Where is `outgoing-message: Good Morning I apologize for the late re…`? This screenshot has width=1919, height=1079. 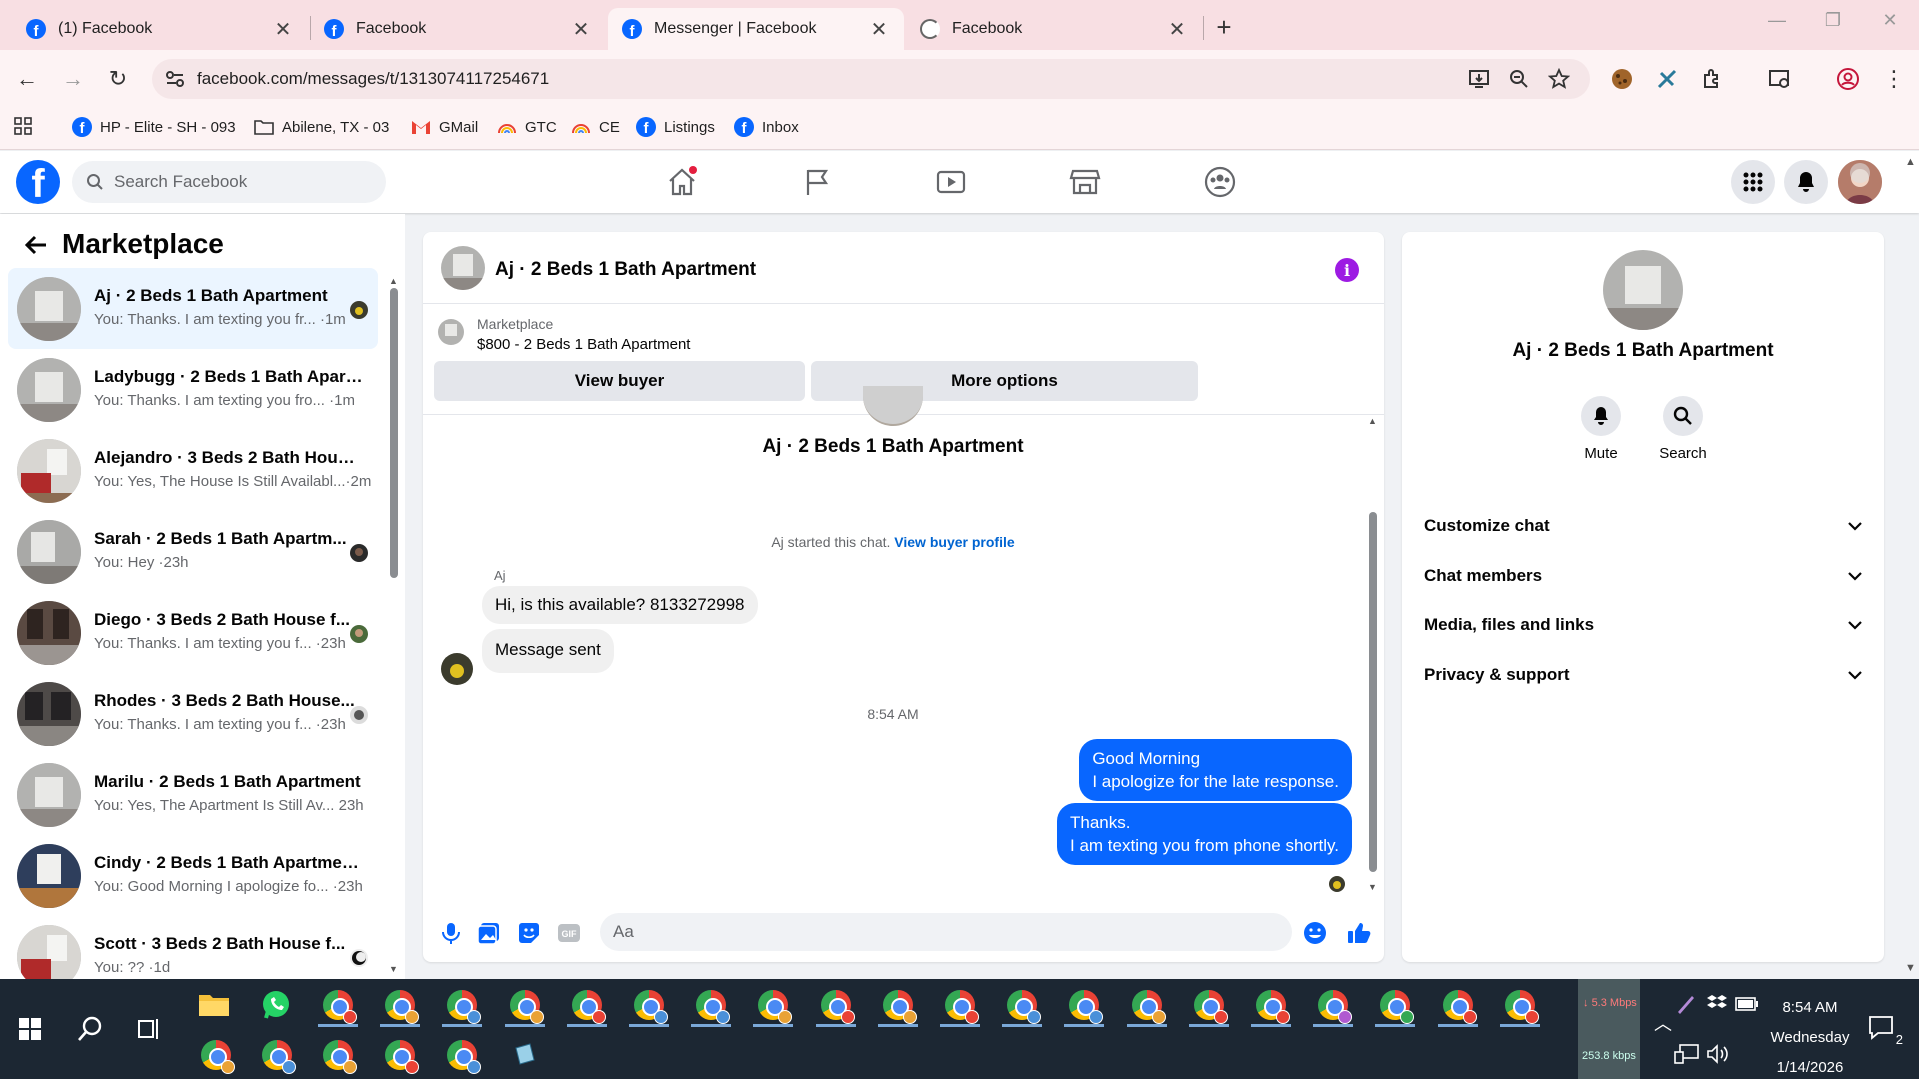
outgoing-message: Good Morning I apologize for the late re… is located at coordinates (1215, 770).